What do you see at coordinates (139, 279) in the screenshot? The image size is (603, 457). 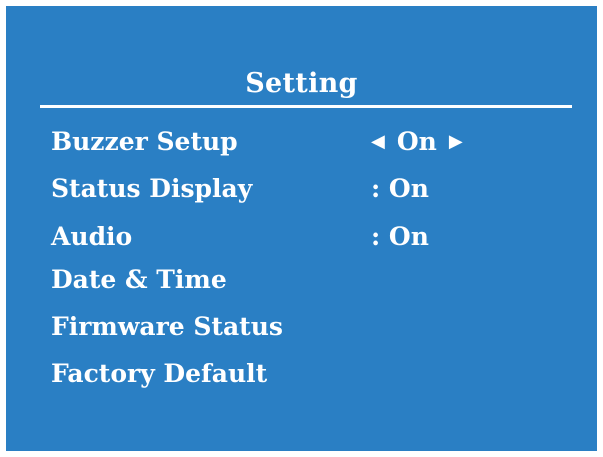 I see `menu-item-label: Date & Time` at bounding box center [139, 279].